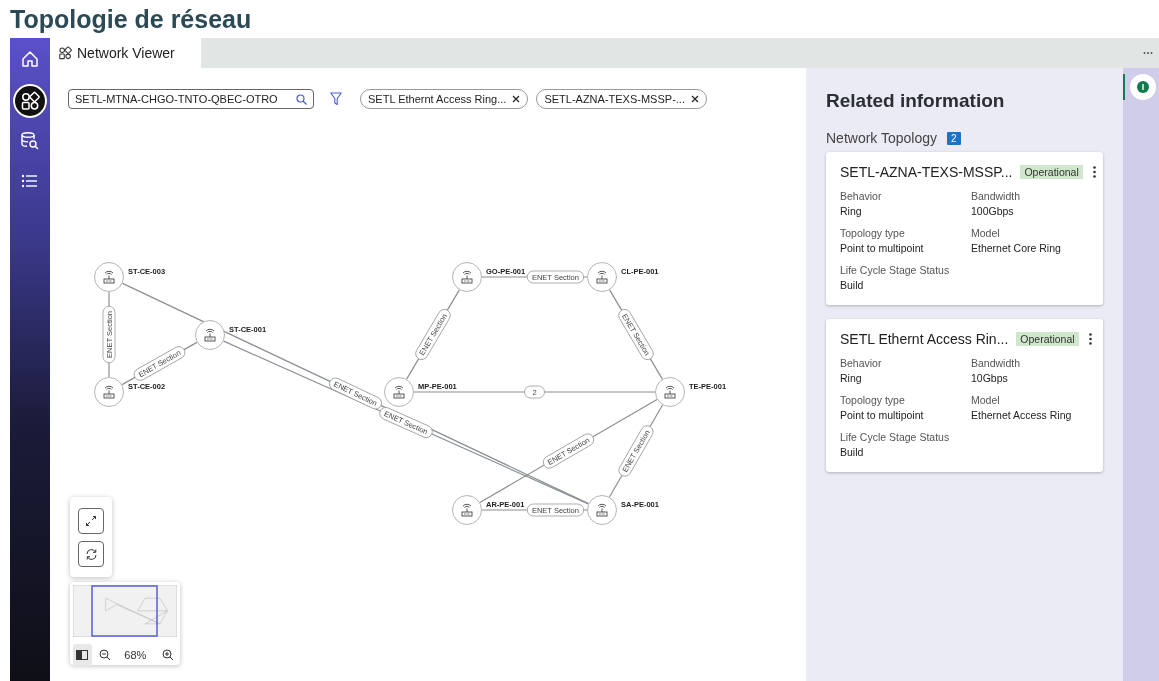  I want to click on filter-icon, so click(336, 99).